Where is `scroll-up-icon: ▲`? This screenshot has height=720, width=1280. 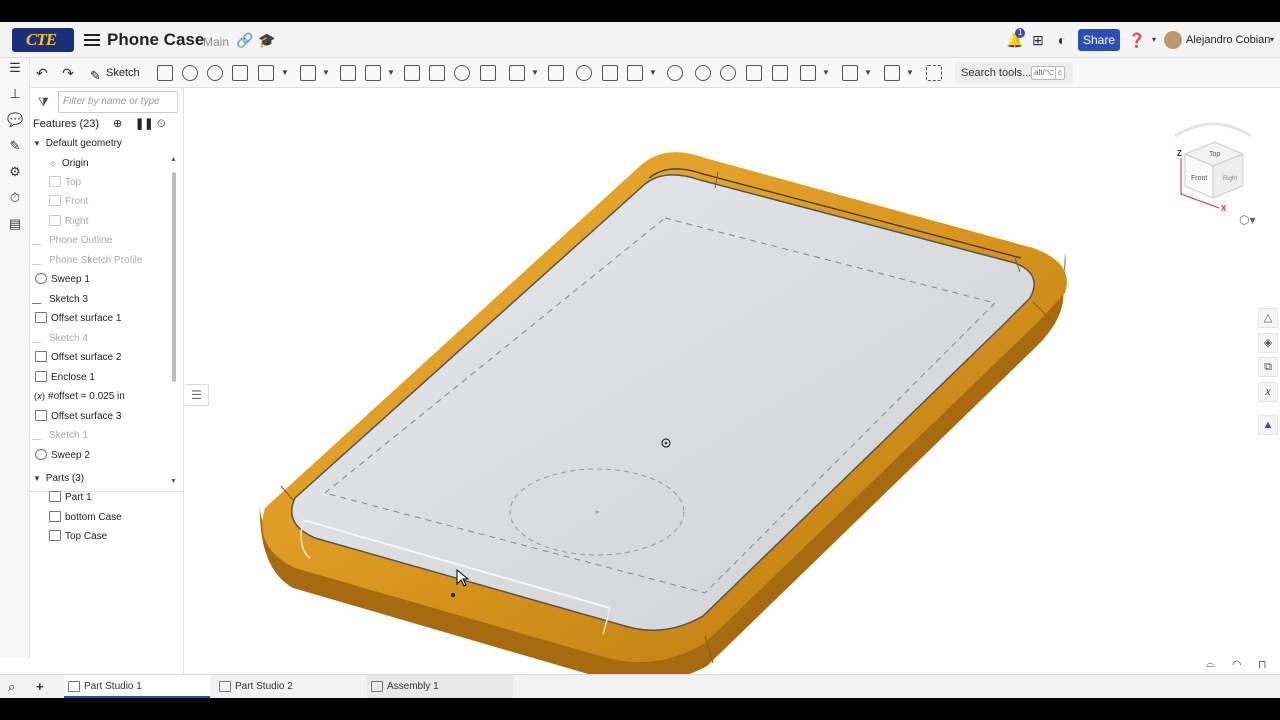
scroll-up-icon: ▲ is located at coordinates (173, 159).